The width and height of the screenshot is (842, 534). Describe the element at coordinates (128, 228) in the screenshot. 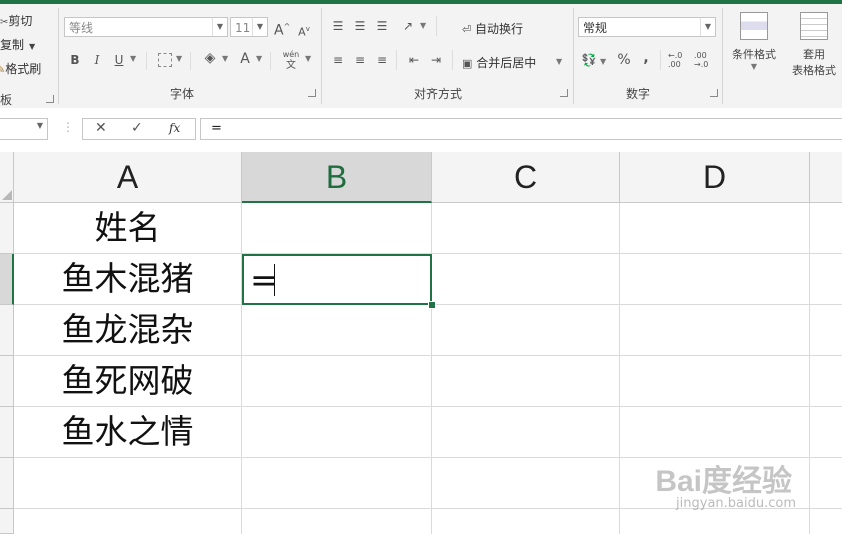

I see `cell-a-header: 姓名` at that location.